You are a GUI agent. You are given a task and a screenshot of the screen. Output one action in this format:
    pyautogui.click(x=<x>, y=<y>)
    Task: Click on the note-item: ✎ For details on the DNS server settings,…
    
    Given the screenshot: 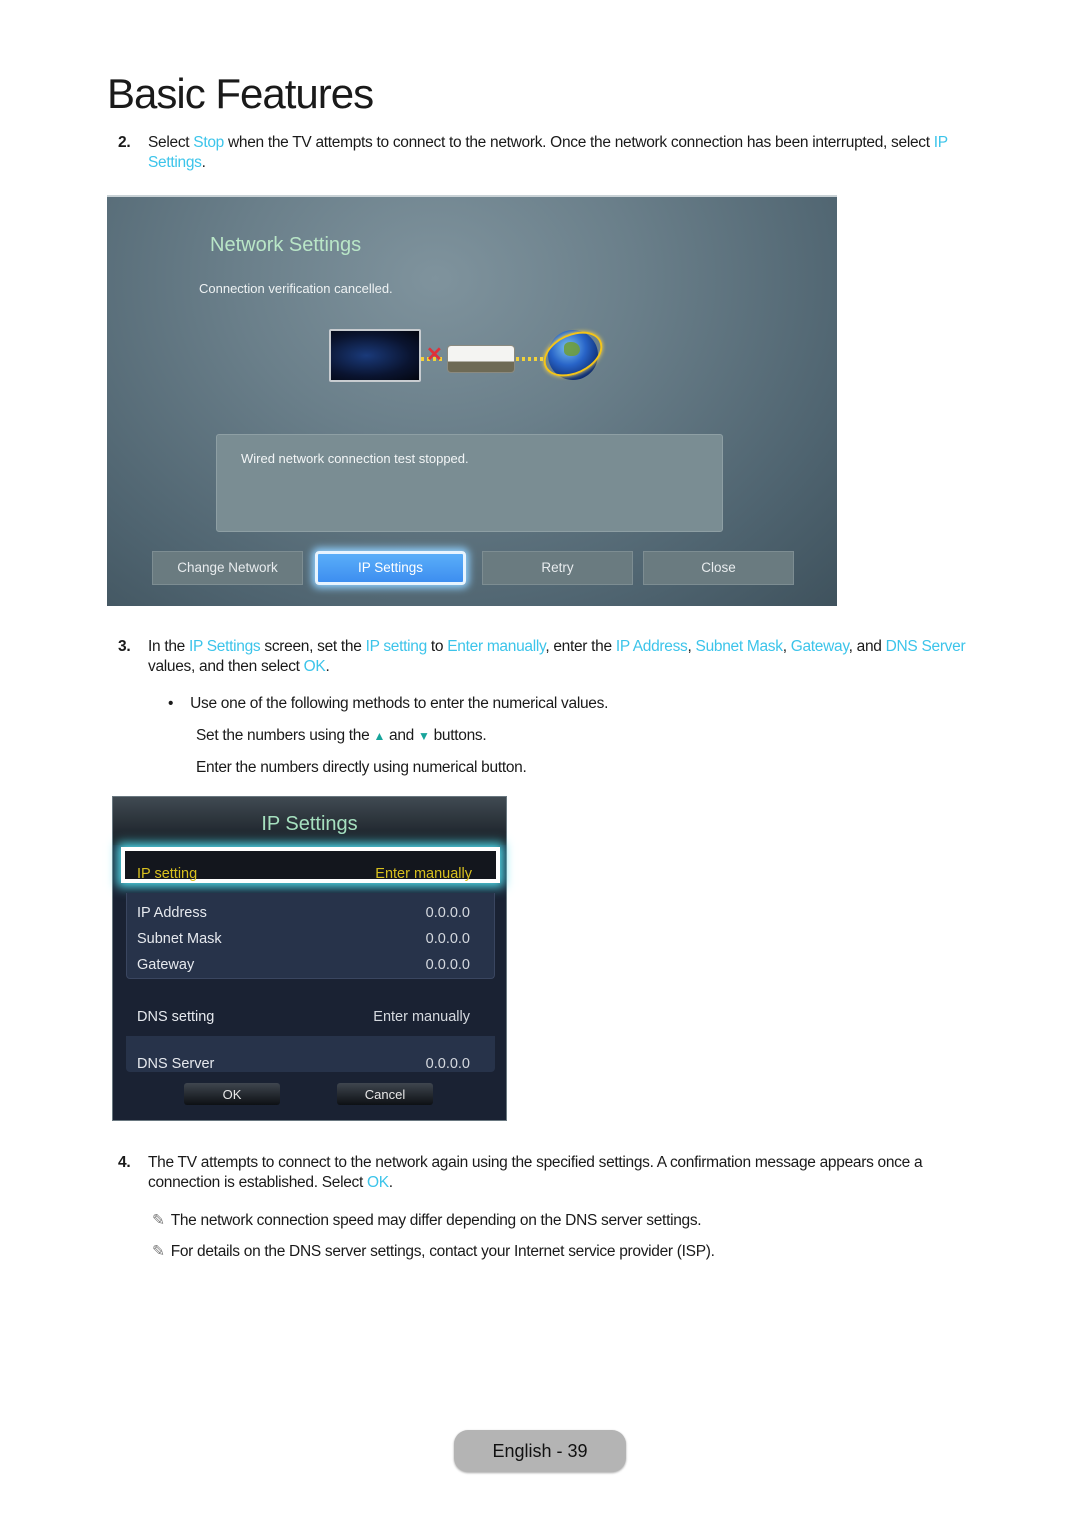 What is the action you would take?
    pyautogui.click(x=433, y=1251)
    